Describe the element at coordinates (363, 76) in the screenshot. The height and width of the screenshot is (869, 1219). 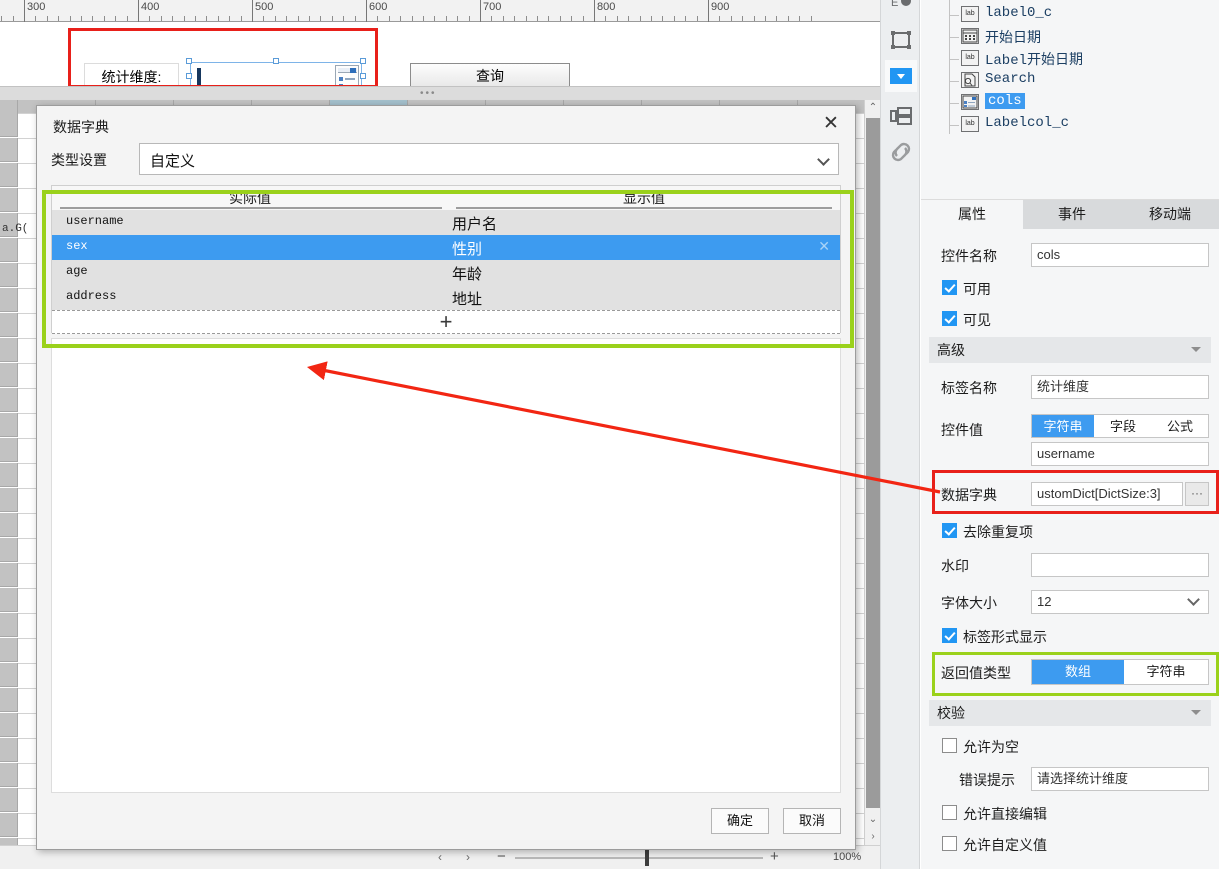
I see `resize-handle-e` at that location.